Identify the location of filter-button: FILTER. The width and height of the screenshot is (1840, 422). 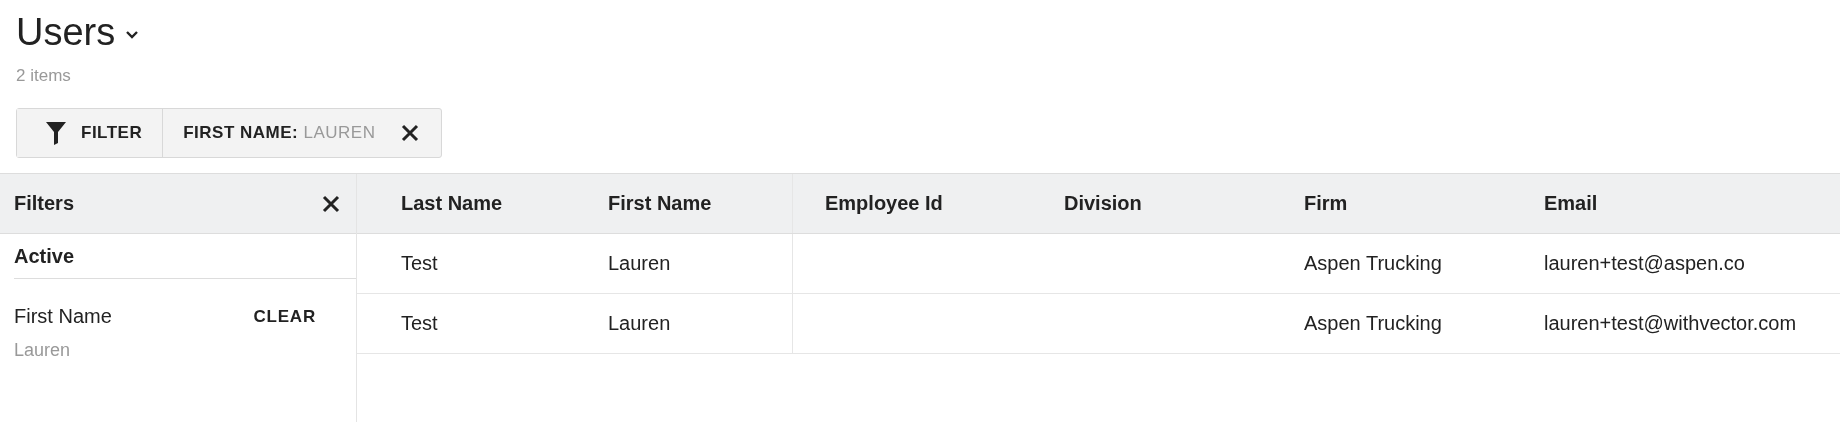
(90, 133).